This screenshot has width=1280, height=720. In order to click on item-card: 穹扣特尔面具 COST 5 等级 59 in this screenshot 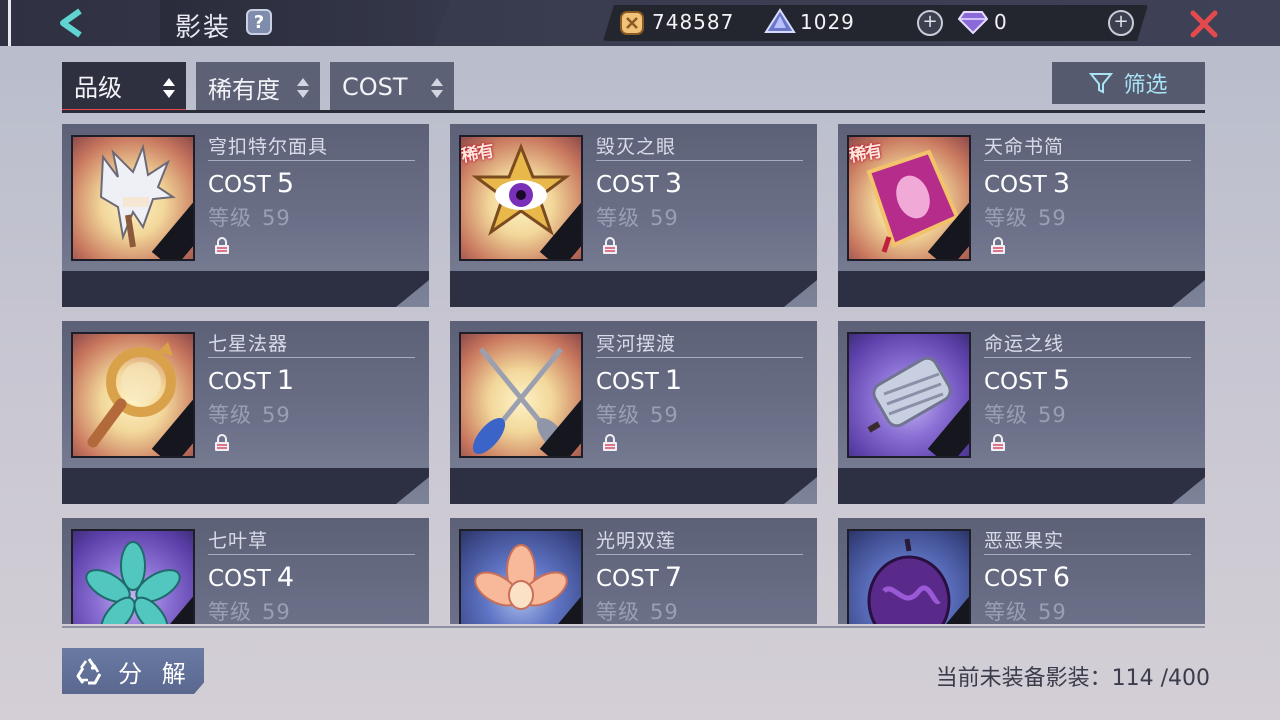, I will do `click(245, 215)`.